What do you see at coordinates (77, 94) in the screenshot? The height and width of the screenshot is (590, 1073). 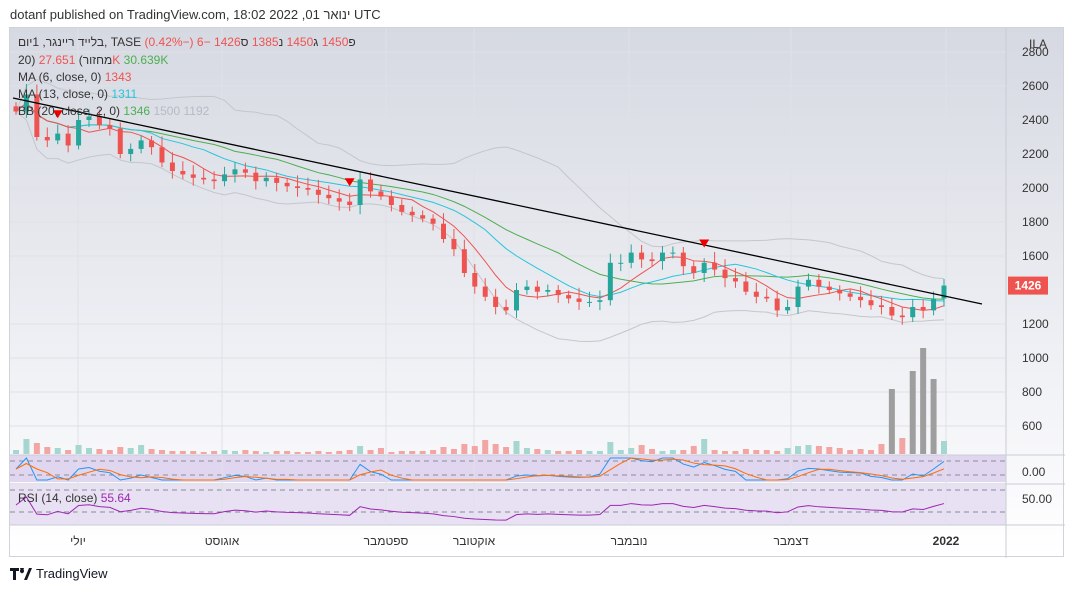 I see `legend-ma13: MA (13, close, 0) 1311` at bounding box center [77, 94].